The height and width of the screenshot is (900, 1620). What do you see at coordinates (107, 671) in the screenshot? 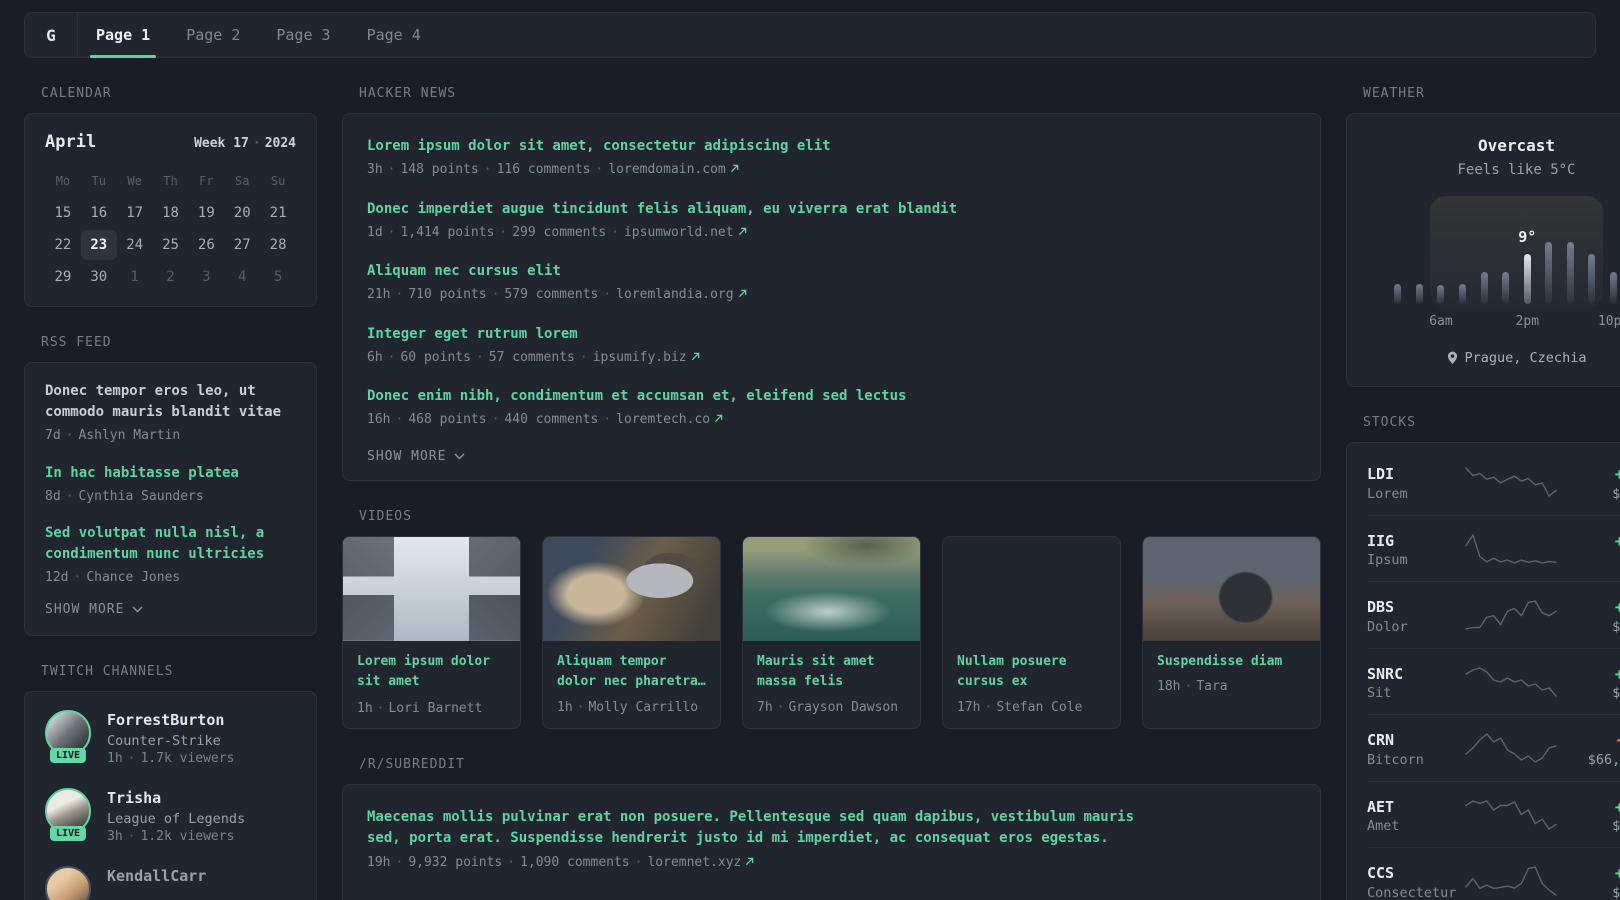
I see `twitch-section-label: TWITCH CHANNELS` at bounding box center [107, 671].